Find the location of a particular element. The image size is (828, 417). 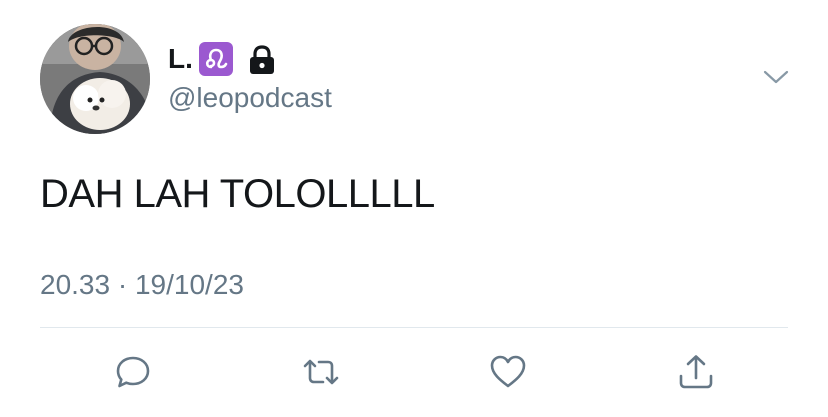

reply-button is located at coordinates (133, 372).